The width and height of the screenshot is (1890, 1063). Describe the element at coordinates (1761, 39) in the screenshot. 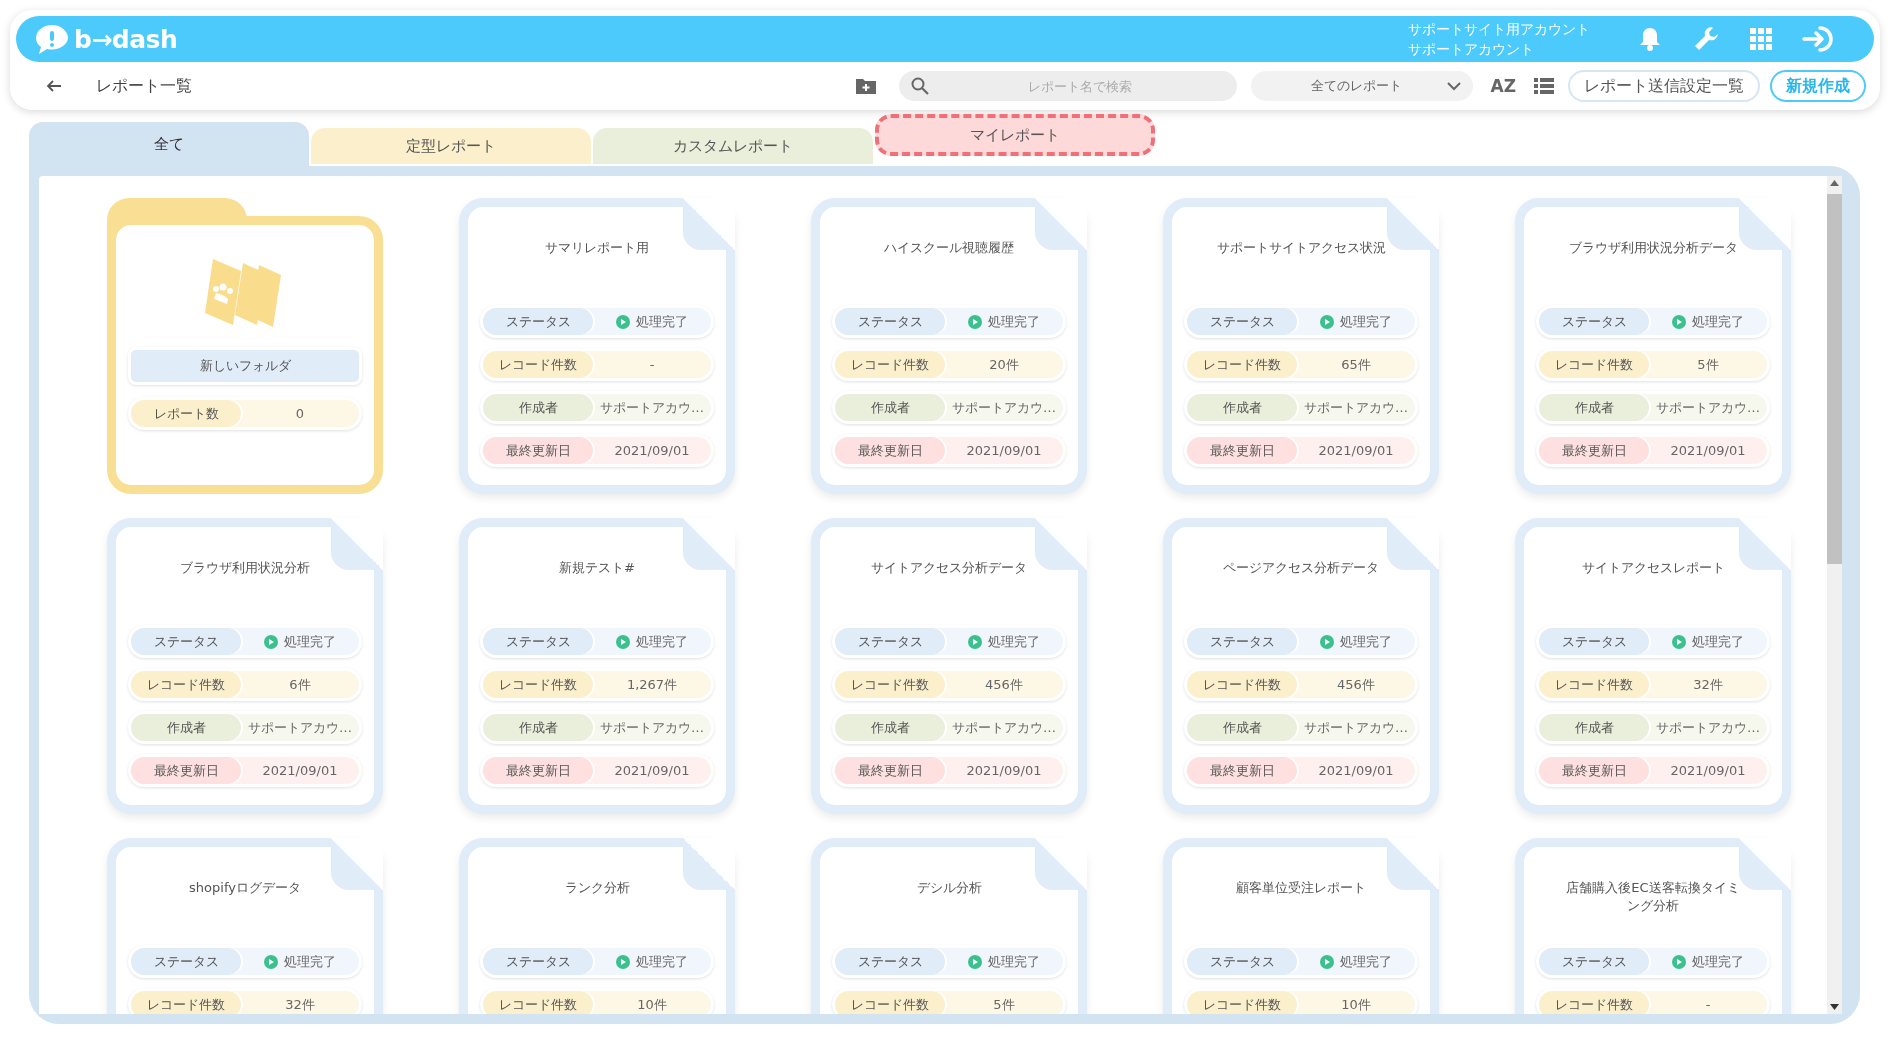

I see `grid-icon` at that location.